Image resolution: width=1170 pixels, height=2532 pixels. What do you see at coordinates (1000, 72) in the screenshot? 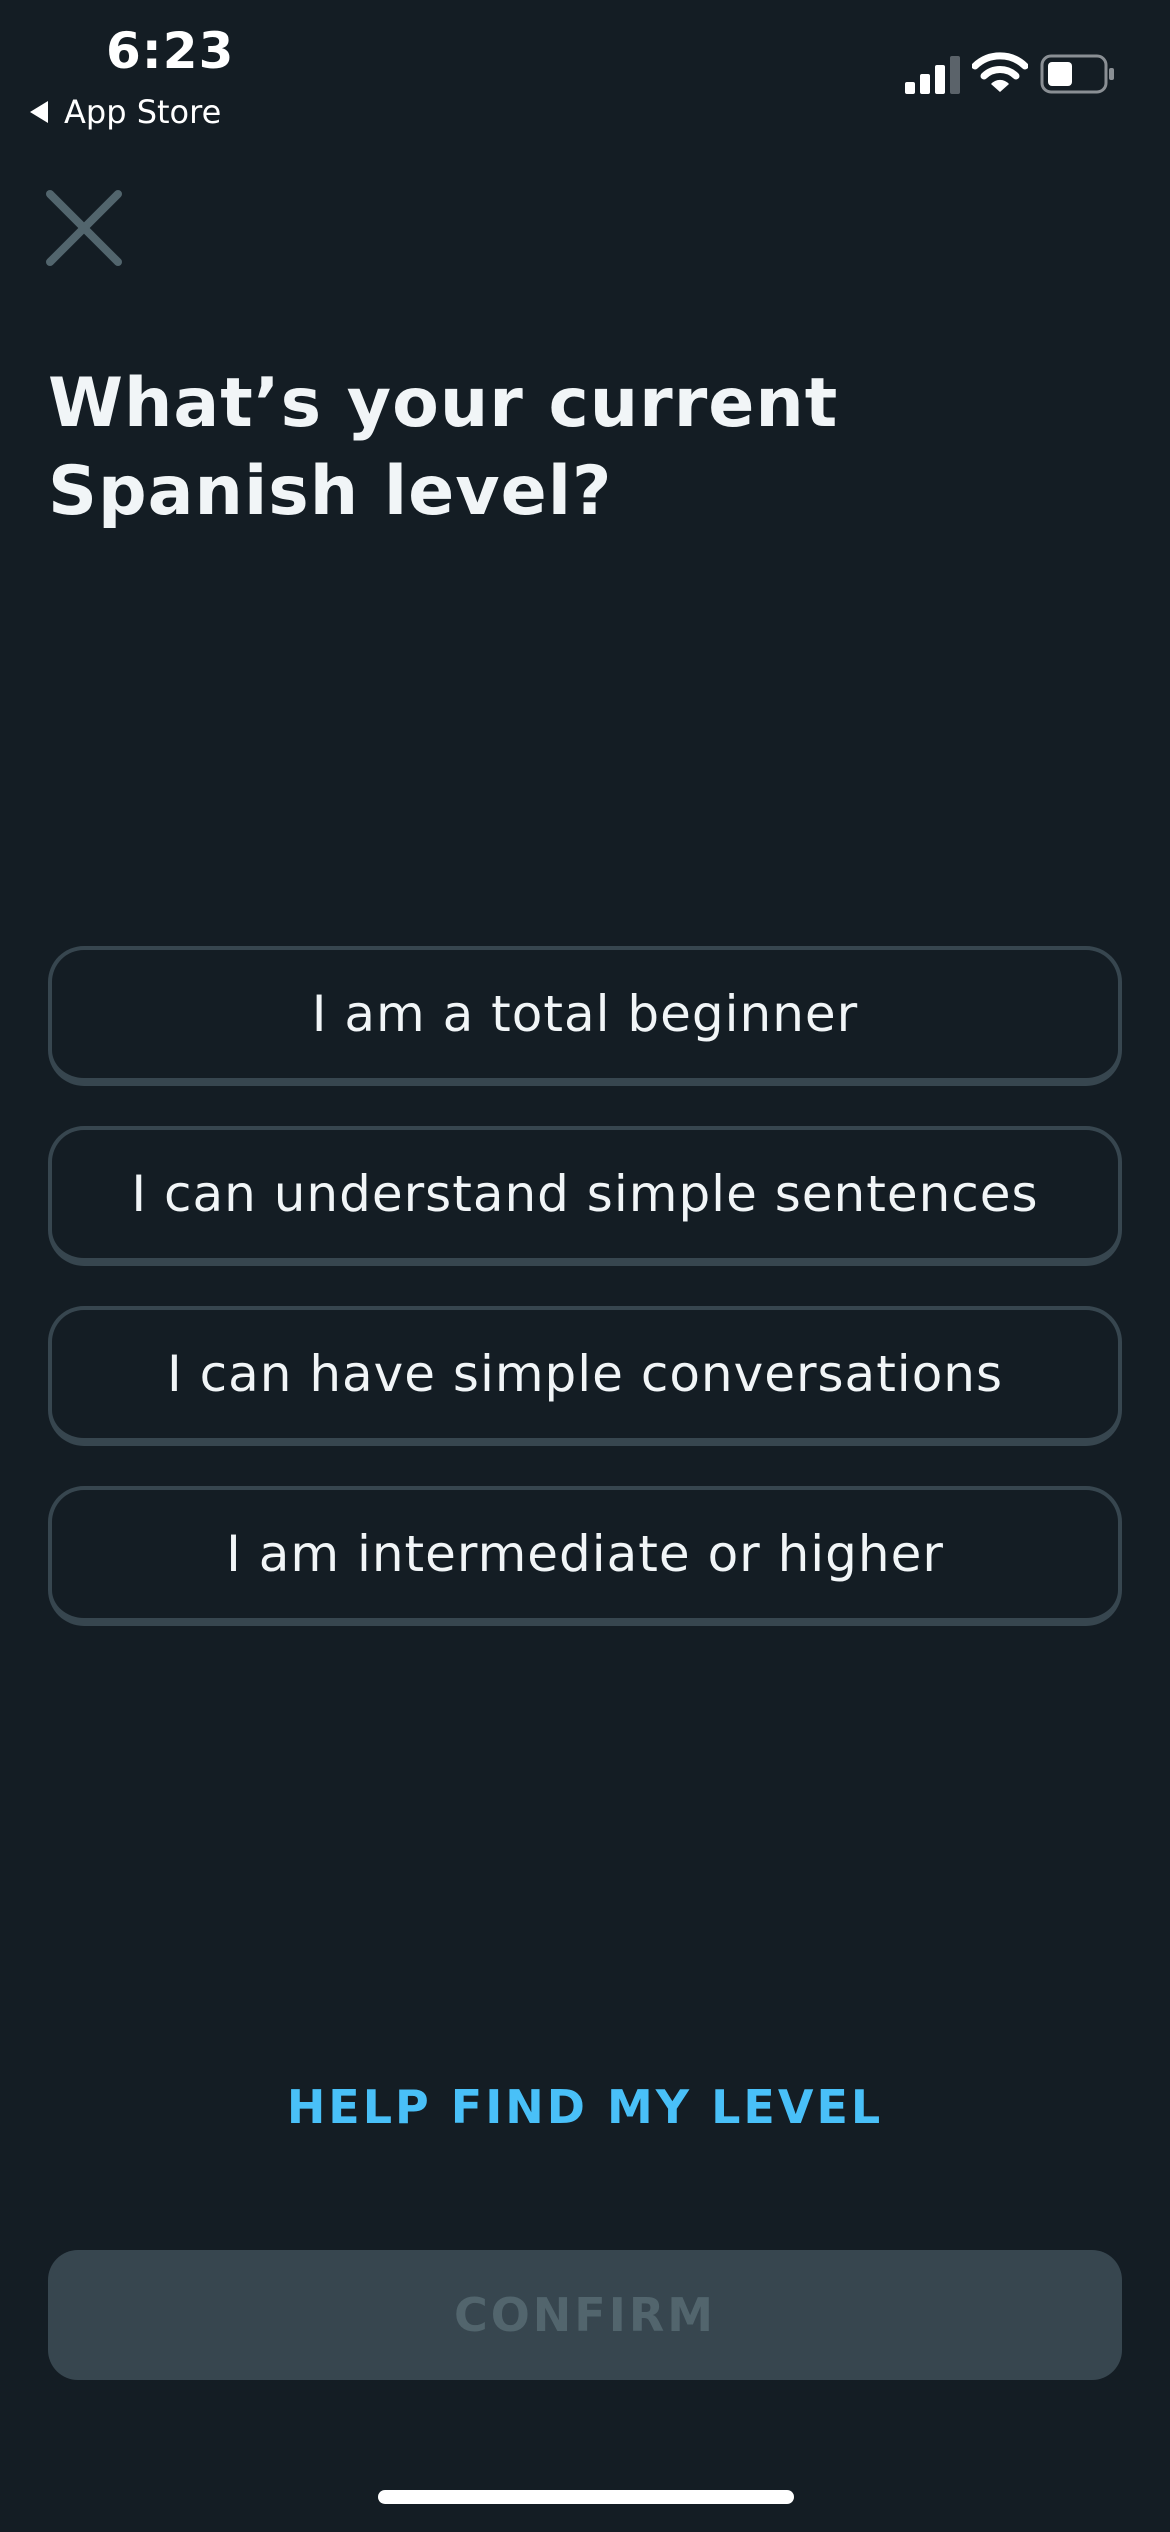
I see `wifi-icon` at bounding box center [1000, 72].